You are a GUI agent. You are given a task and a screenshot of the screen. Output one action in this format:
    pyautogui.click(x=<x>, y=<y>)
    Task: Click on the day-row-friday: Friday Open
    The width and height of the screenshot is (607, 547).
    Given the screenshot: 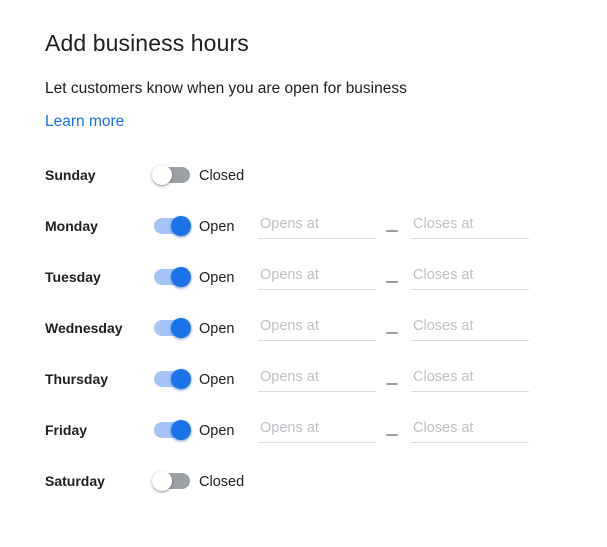 What is the action you would take?
    pyautogui.click(x=303, y=432)
    